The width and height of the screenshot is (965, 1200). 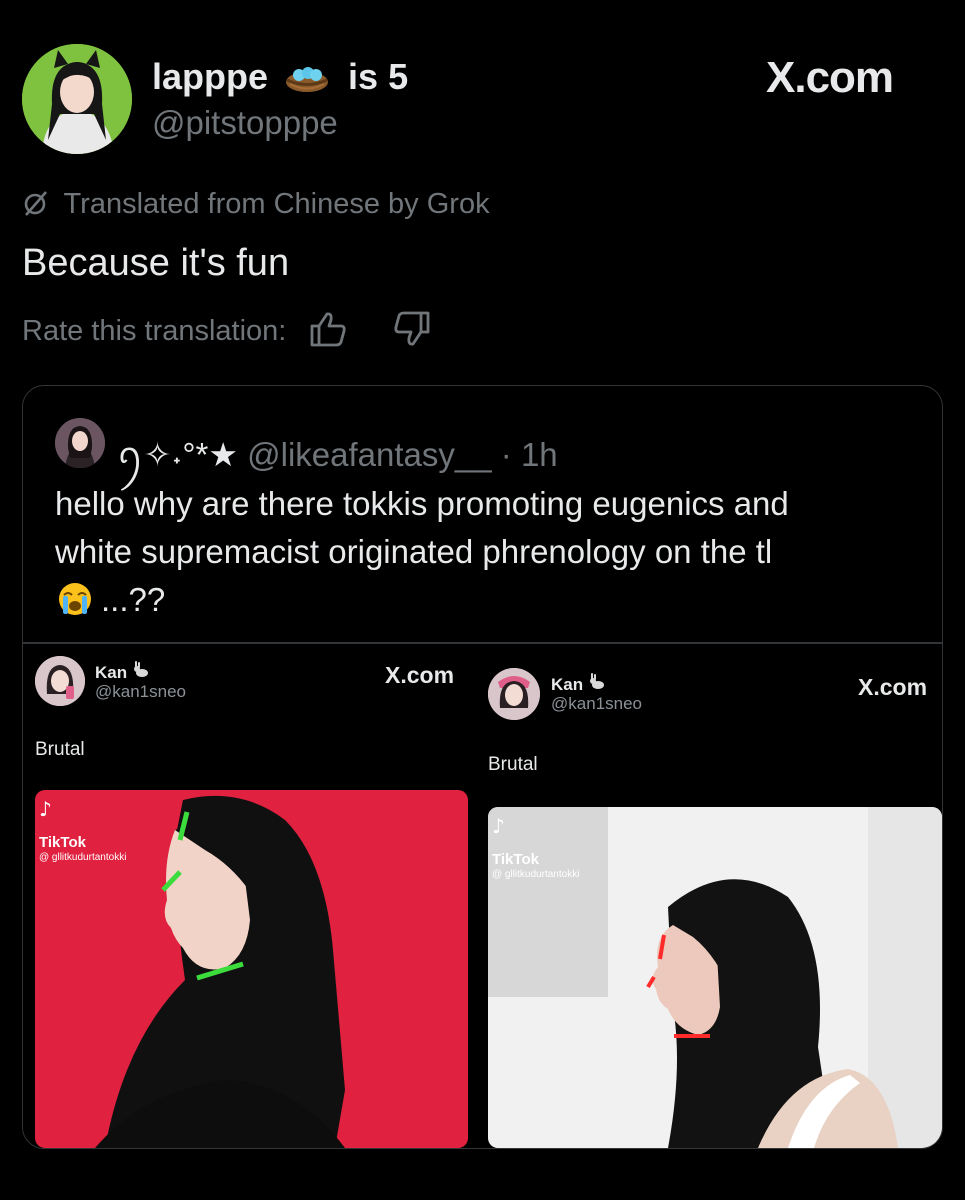 I want to click on quoted-author-avatar, so click(x=80, y=443).